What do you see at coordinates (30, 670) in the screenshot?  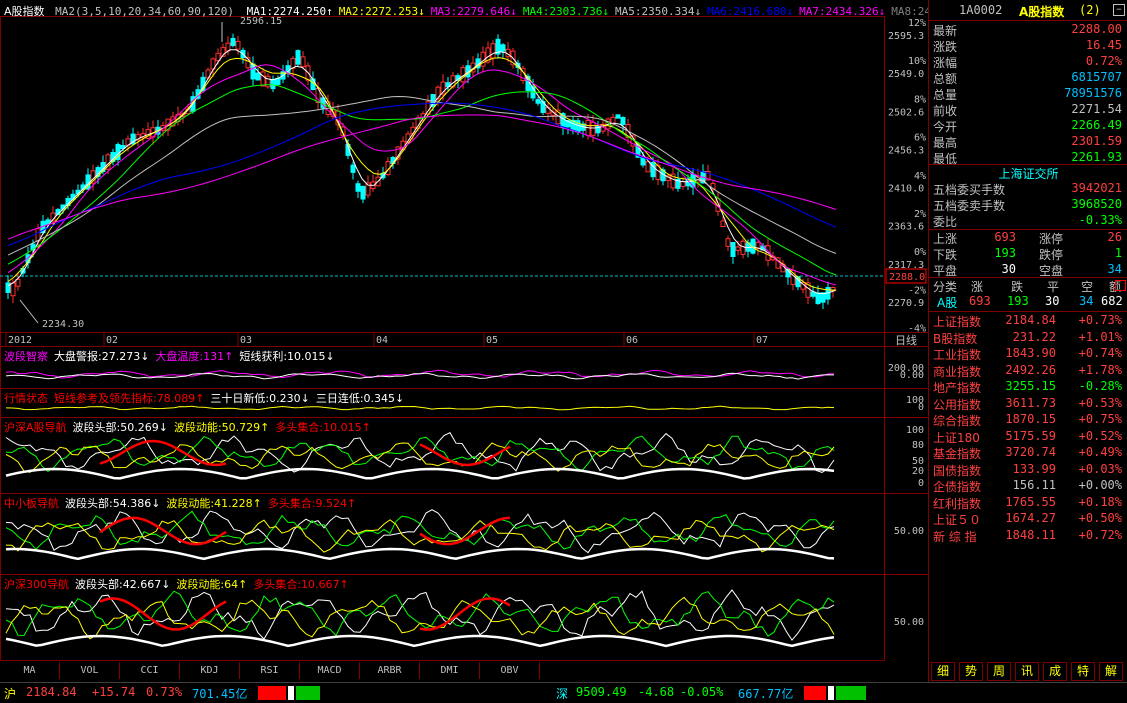 I see `indicator-tab-ma: MA` at bounding box center [30, 670].